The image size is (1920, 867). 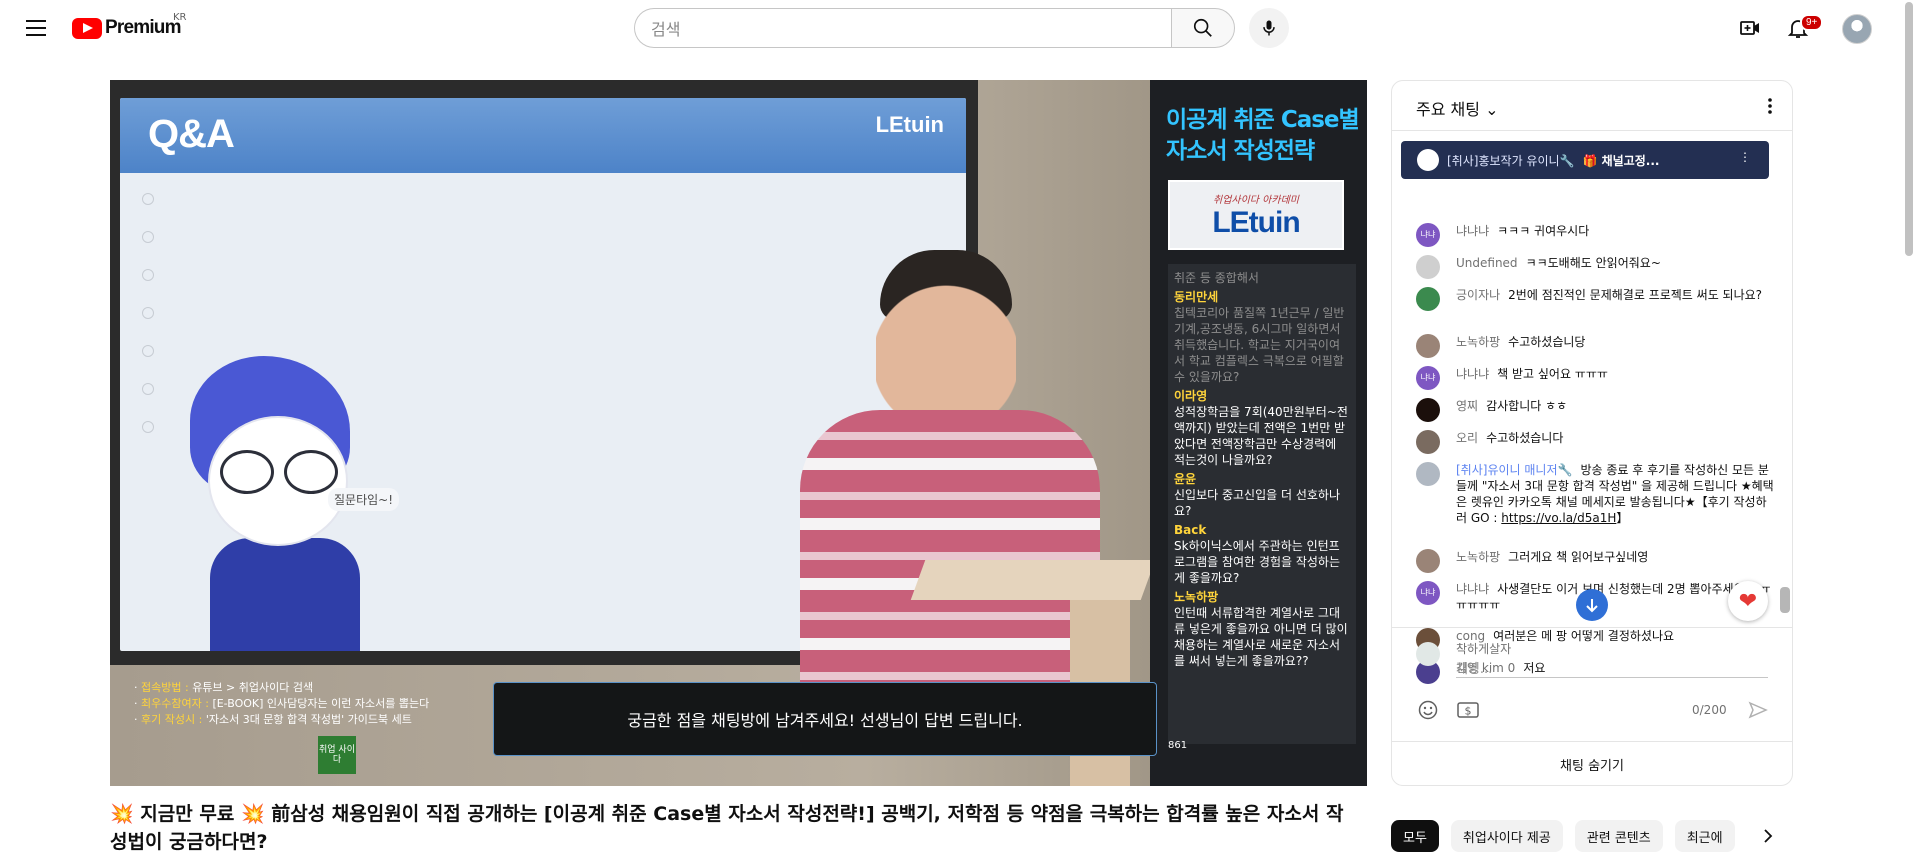 I want to click on scroll-to-bottom-button, so click(x=1592, y=605).